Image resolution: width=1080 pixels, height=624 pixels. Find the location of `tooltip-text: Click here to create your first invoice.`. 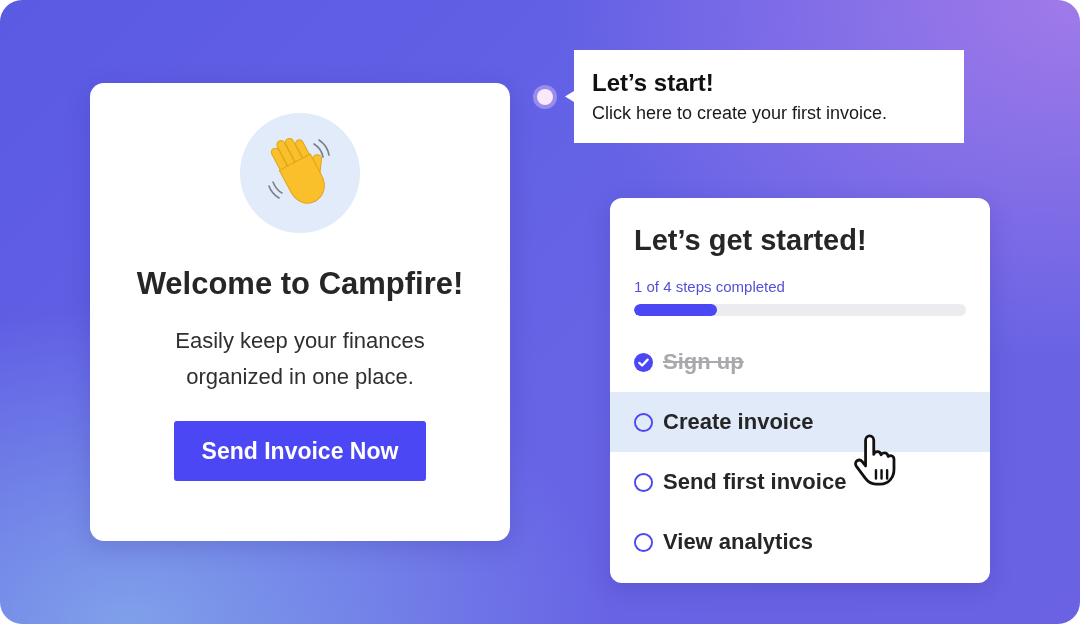

tooltip-text: Click here to create your first invoice. is located at coordinates (740, 113).